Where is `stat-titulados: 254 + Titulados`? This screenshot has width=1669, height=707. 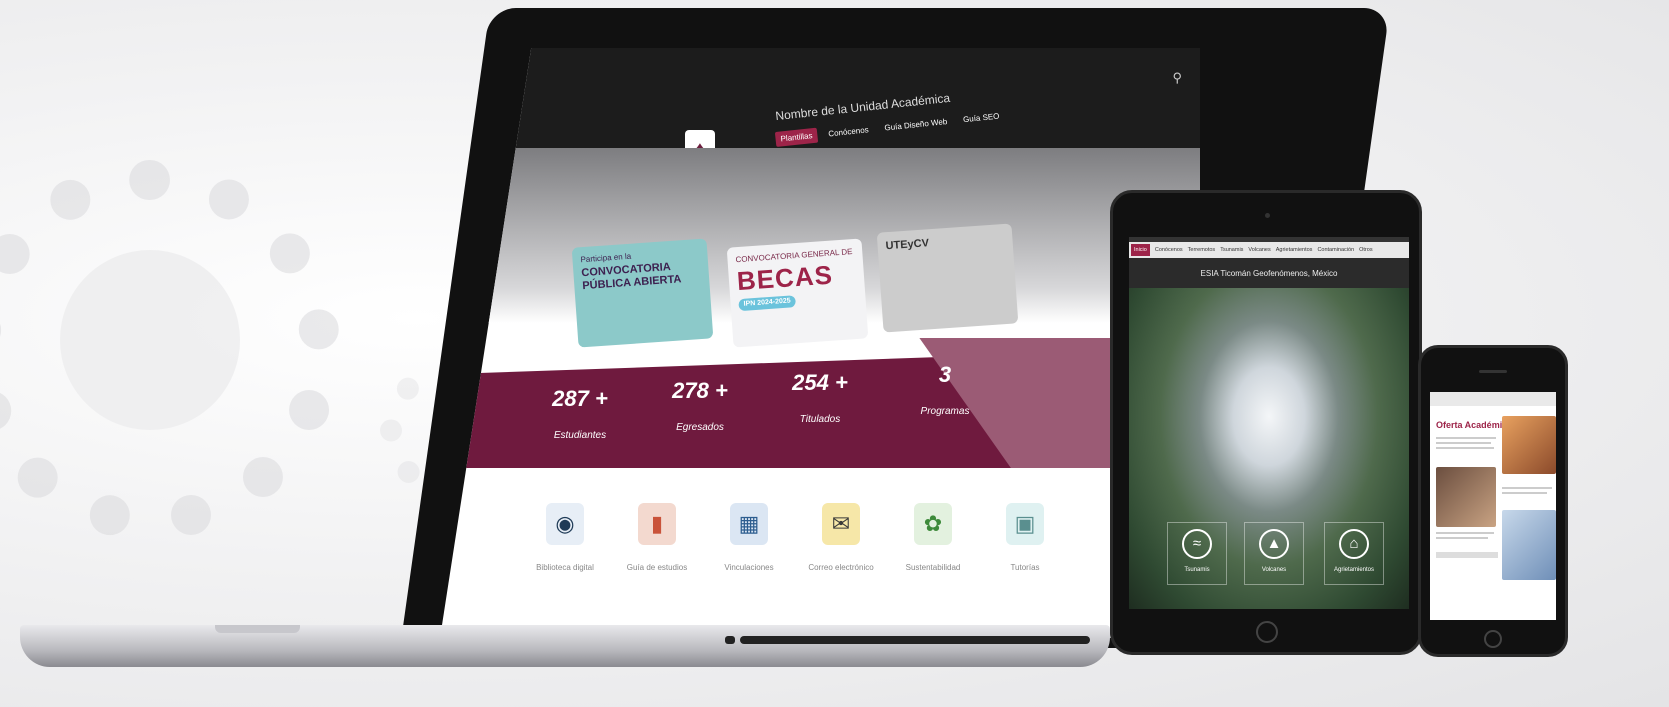 stat-titulados: 254 + Titulados is located at coordinates (820, 397).